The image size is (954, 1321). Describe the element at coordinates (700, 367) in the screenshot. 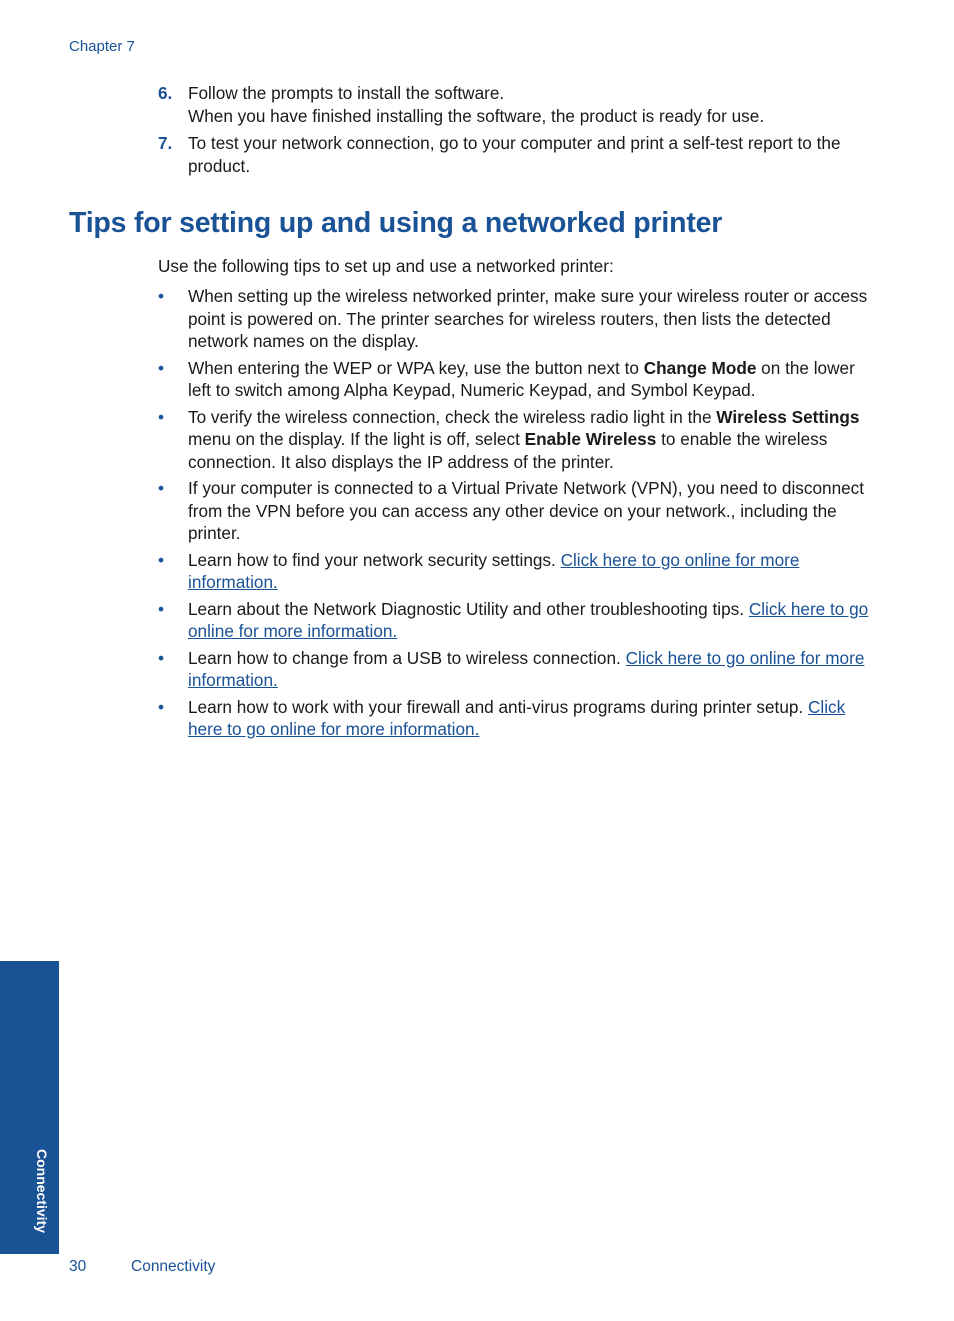

I see `tip-bold: Change Mode` at that location.